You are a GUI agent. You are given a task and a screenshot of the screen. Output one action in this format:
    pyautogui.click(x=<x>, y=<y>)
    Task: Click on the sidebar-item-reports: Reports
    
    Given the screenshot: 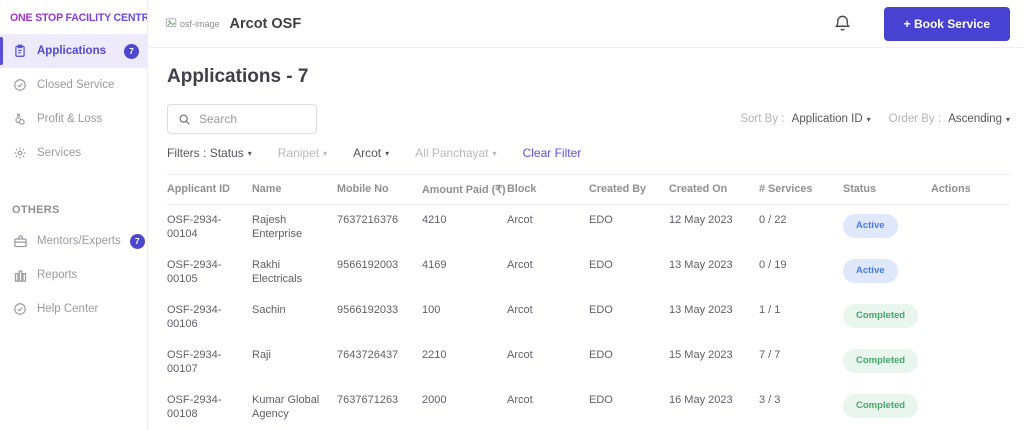 What is the action you would take?
    pyautogui.click(x=73, y=275)
    